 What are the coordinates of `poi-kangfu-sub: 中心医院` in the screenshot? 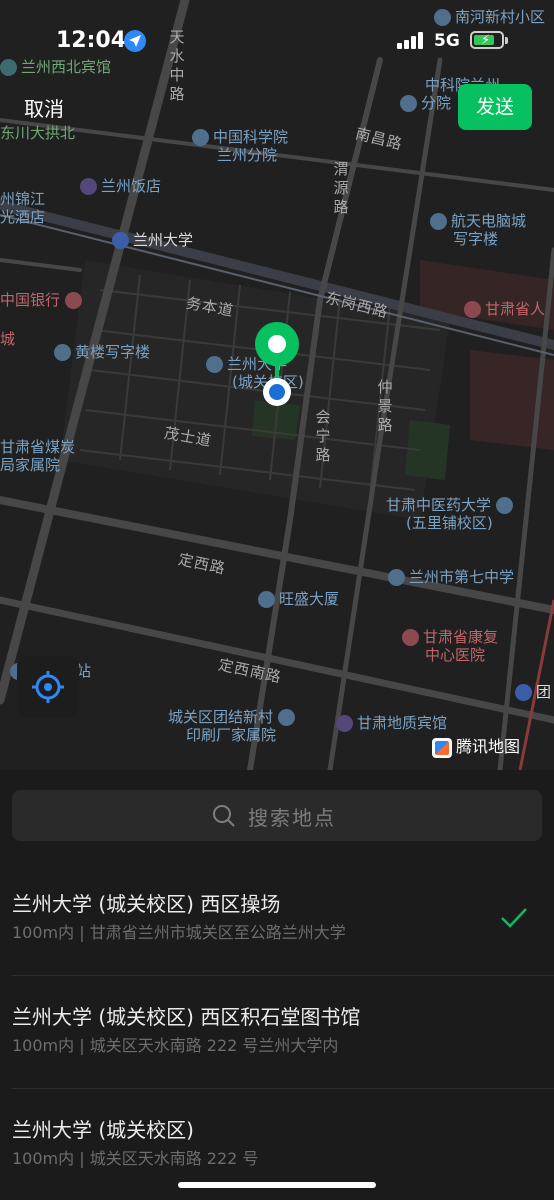 It's located at (455, 655).